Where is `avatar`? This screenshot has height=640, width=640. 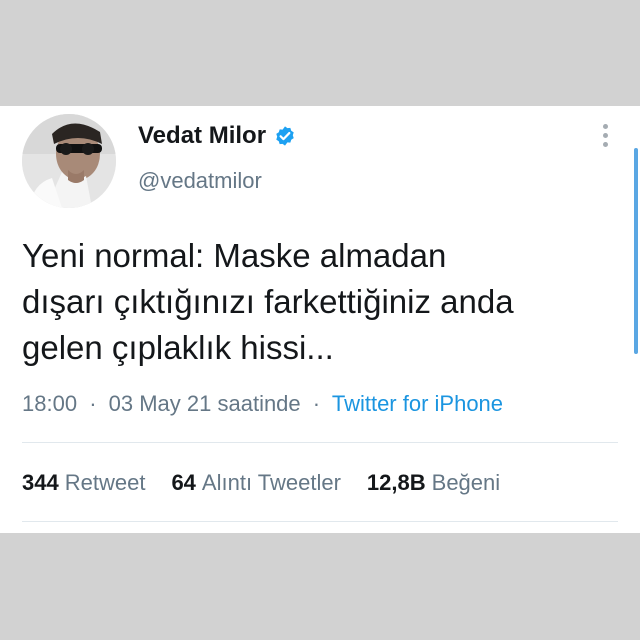
avatar is located at coordinates (69, 161).